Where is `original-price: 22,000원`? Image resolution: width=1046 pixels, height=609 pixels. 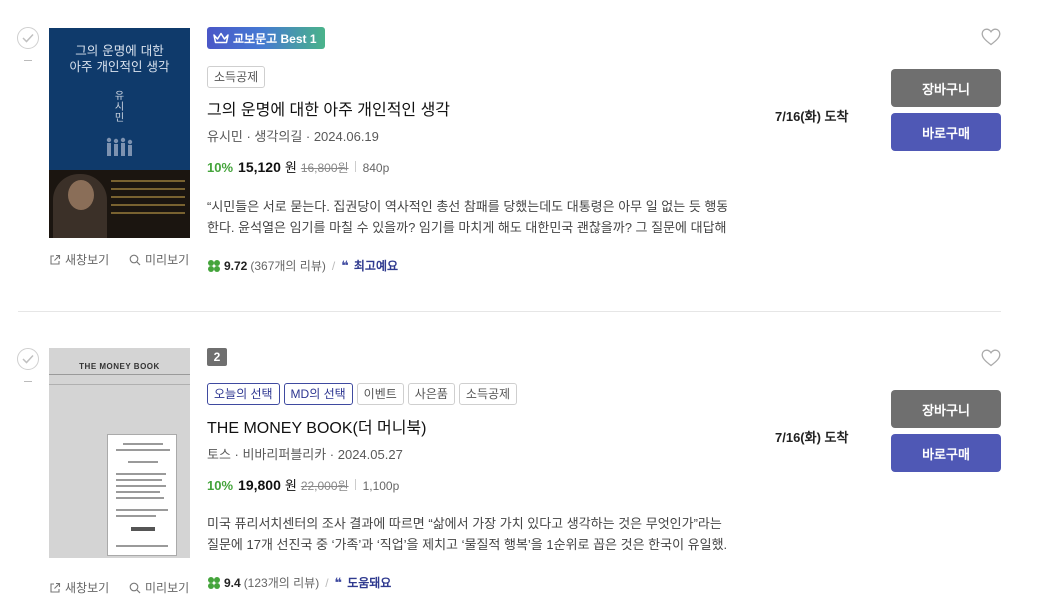
original-price: 22,000원 is located at coordinates (324, 486).